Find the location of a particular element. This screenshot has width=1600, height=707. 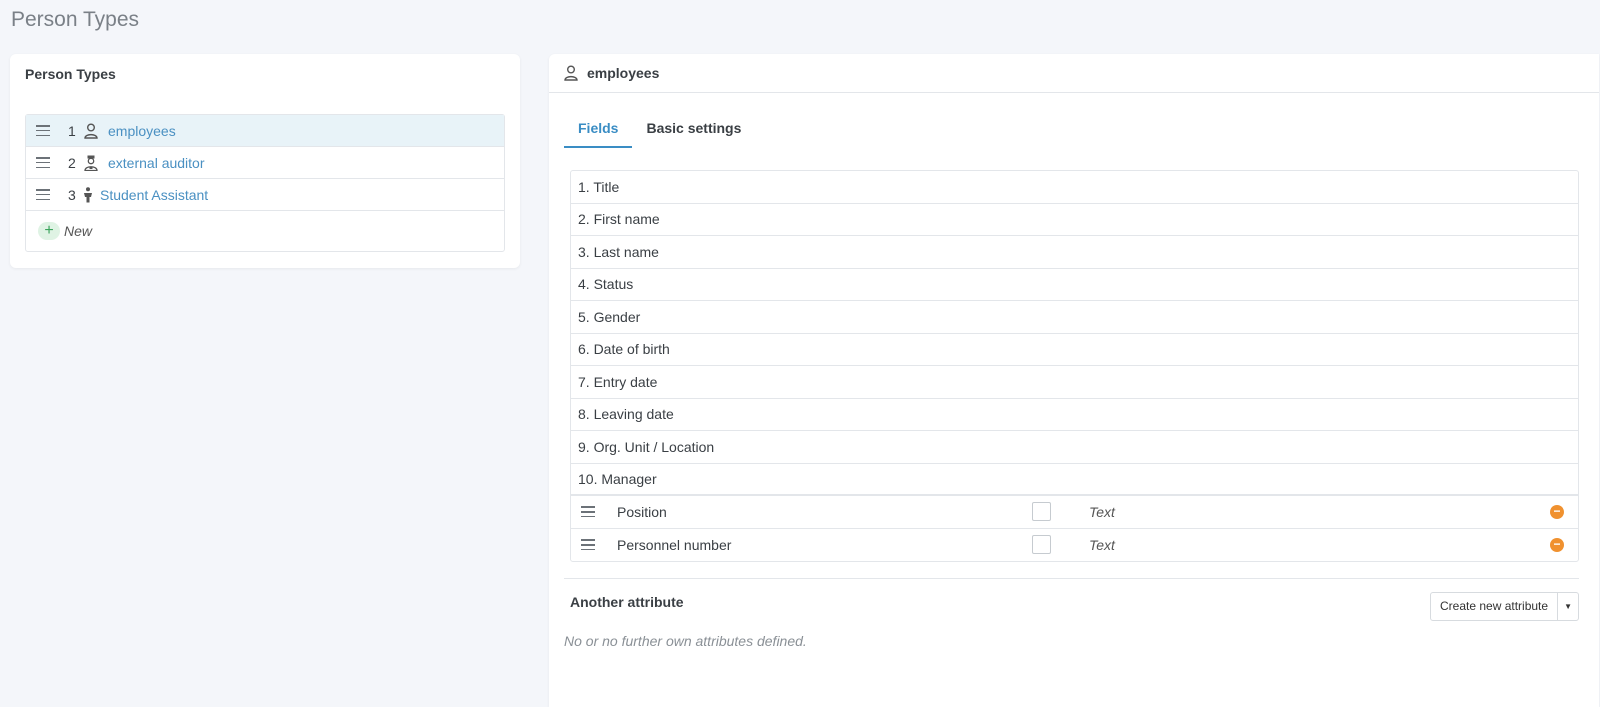

create-new-attribute-button: Create new attribute ▼ is located at coordinates (1505, 606).